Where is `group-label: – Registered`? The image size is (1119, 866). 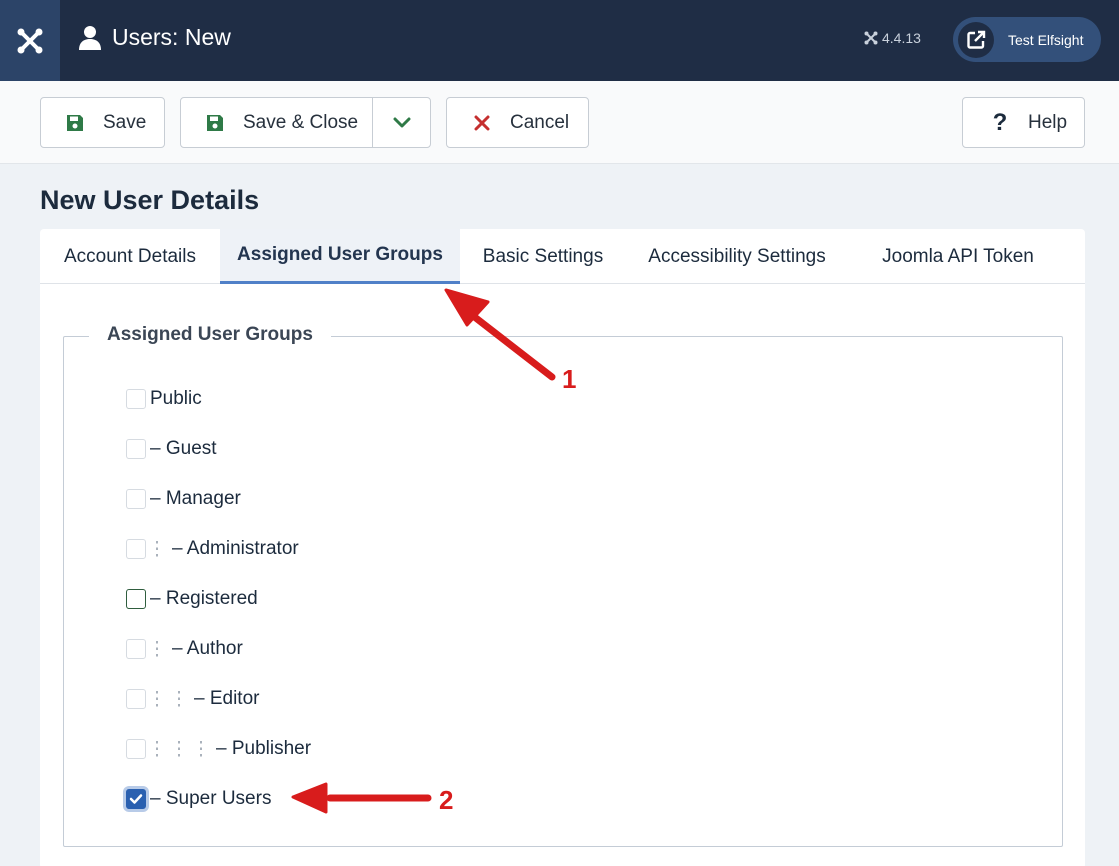
group-label: – Registered is located at coordinates (204, 598).